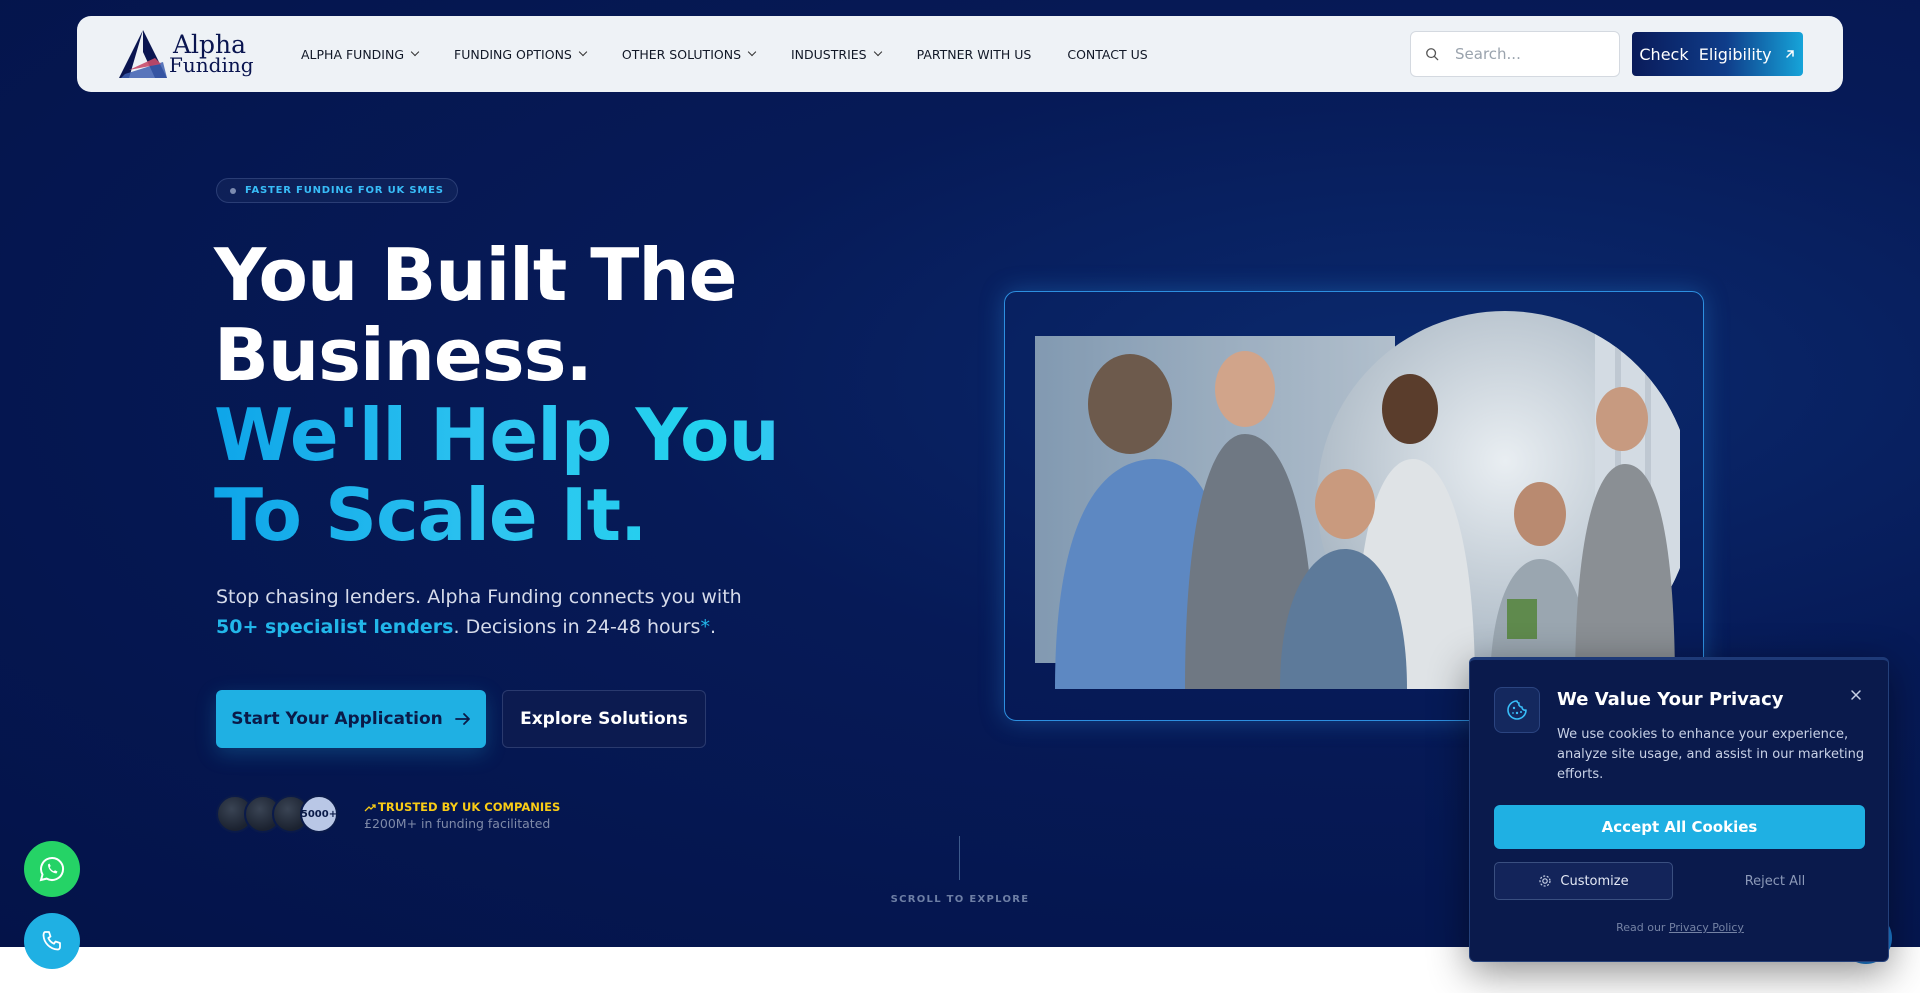 This screenshot has height=993, width=1920. What do you see at coordinates (337, 719) in the screenshot?
I see `start-application-label: Start Your Application` at bounding box center [337, 719].